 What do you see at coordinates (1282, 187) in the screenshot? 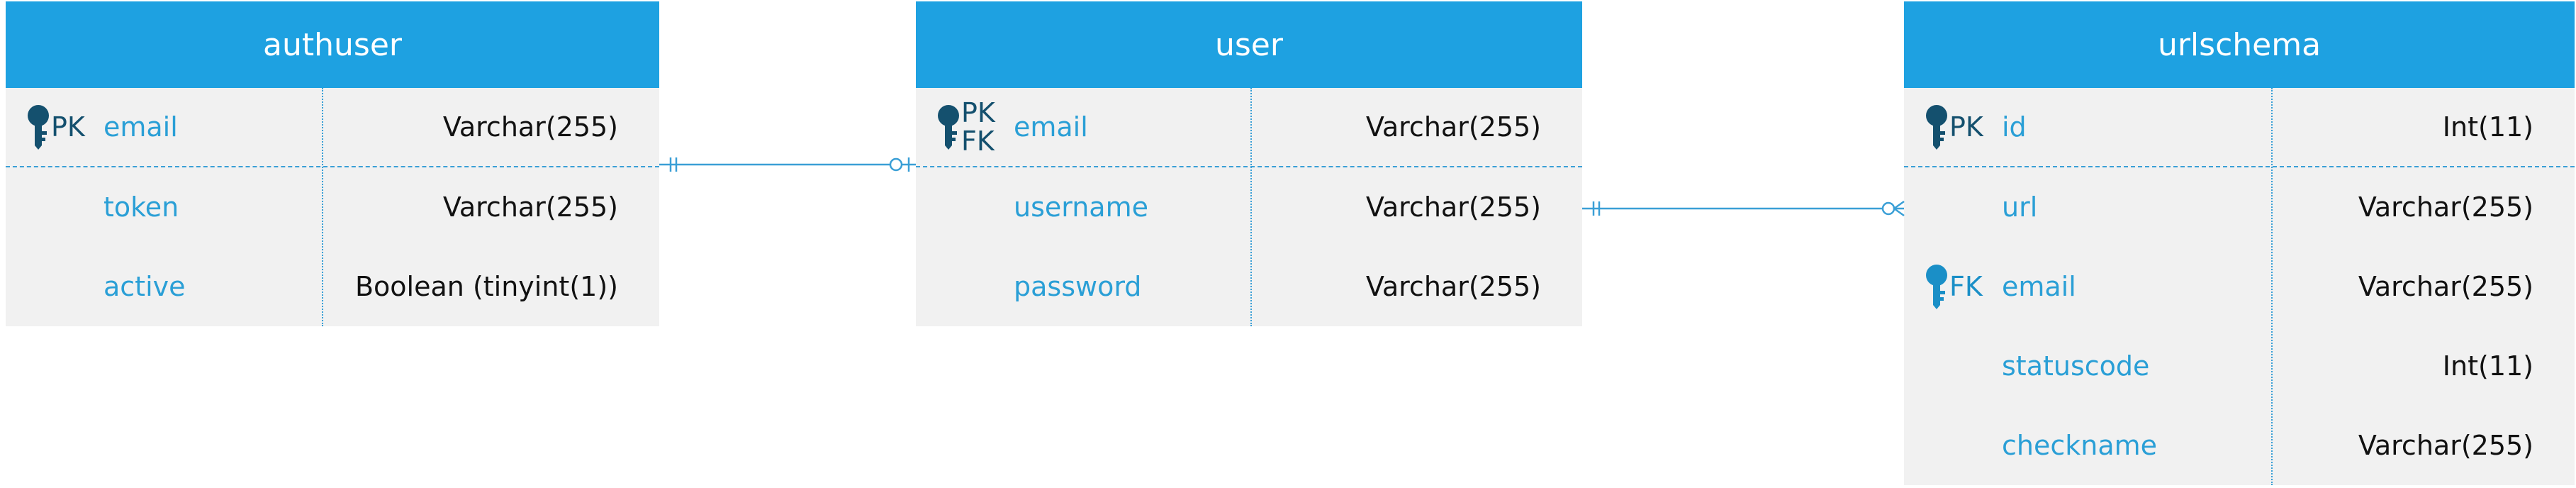
I see `relationship-lines` at bounding box center [1282, 187].